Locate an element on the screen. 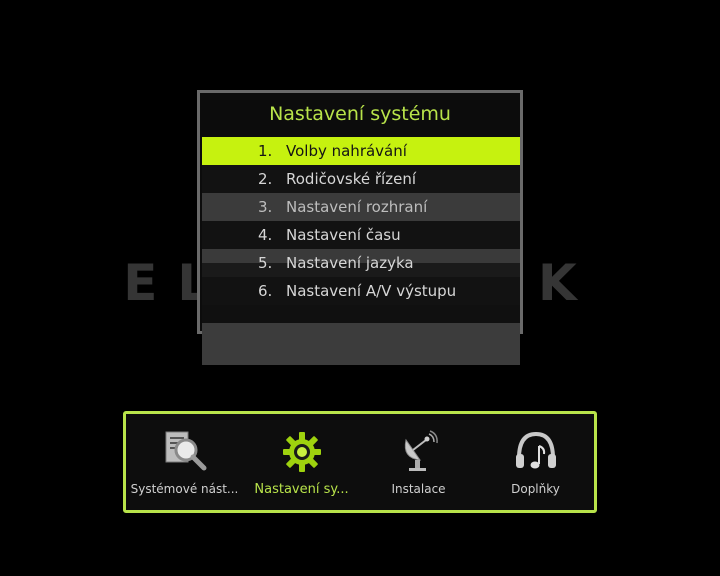 The image size is (720, 576). tile-label: Doplňky is located at coordinates (535, 489).